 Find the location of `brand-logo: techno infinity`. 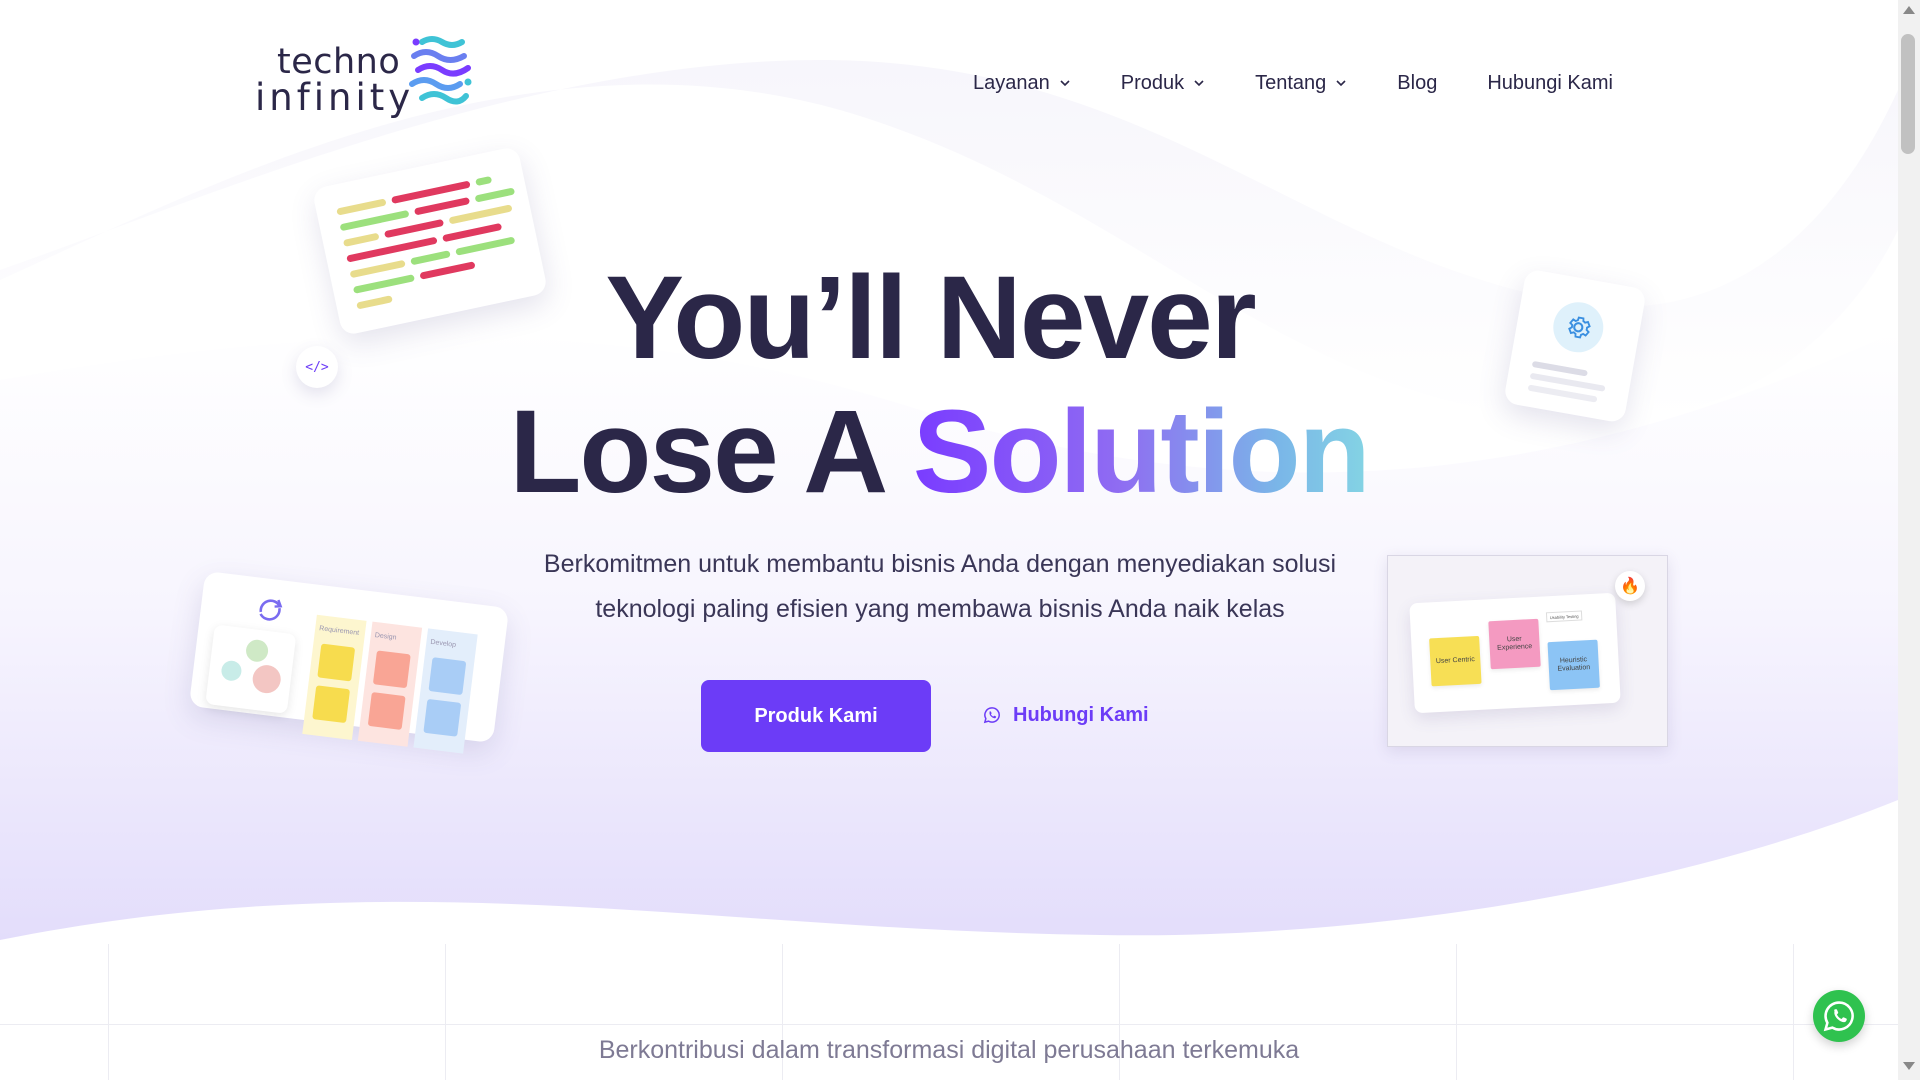

brand-logo: techno infinity is located at coordinates (370, 79).